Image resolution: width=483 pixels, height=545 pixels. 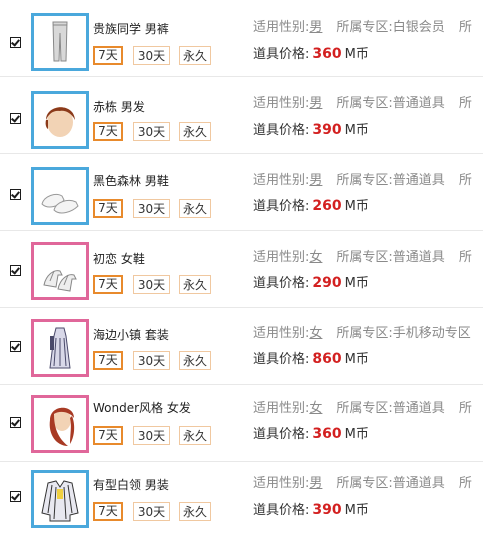 I want to click on item-name: 初恋 女鞋, so click(x=119, y=259).